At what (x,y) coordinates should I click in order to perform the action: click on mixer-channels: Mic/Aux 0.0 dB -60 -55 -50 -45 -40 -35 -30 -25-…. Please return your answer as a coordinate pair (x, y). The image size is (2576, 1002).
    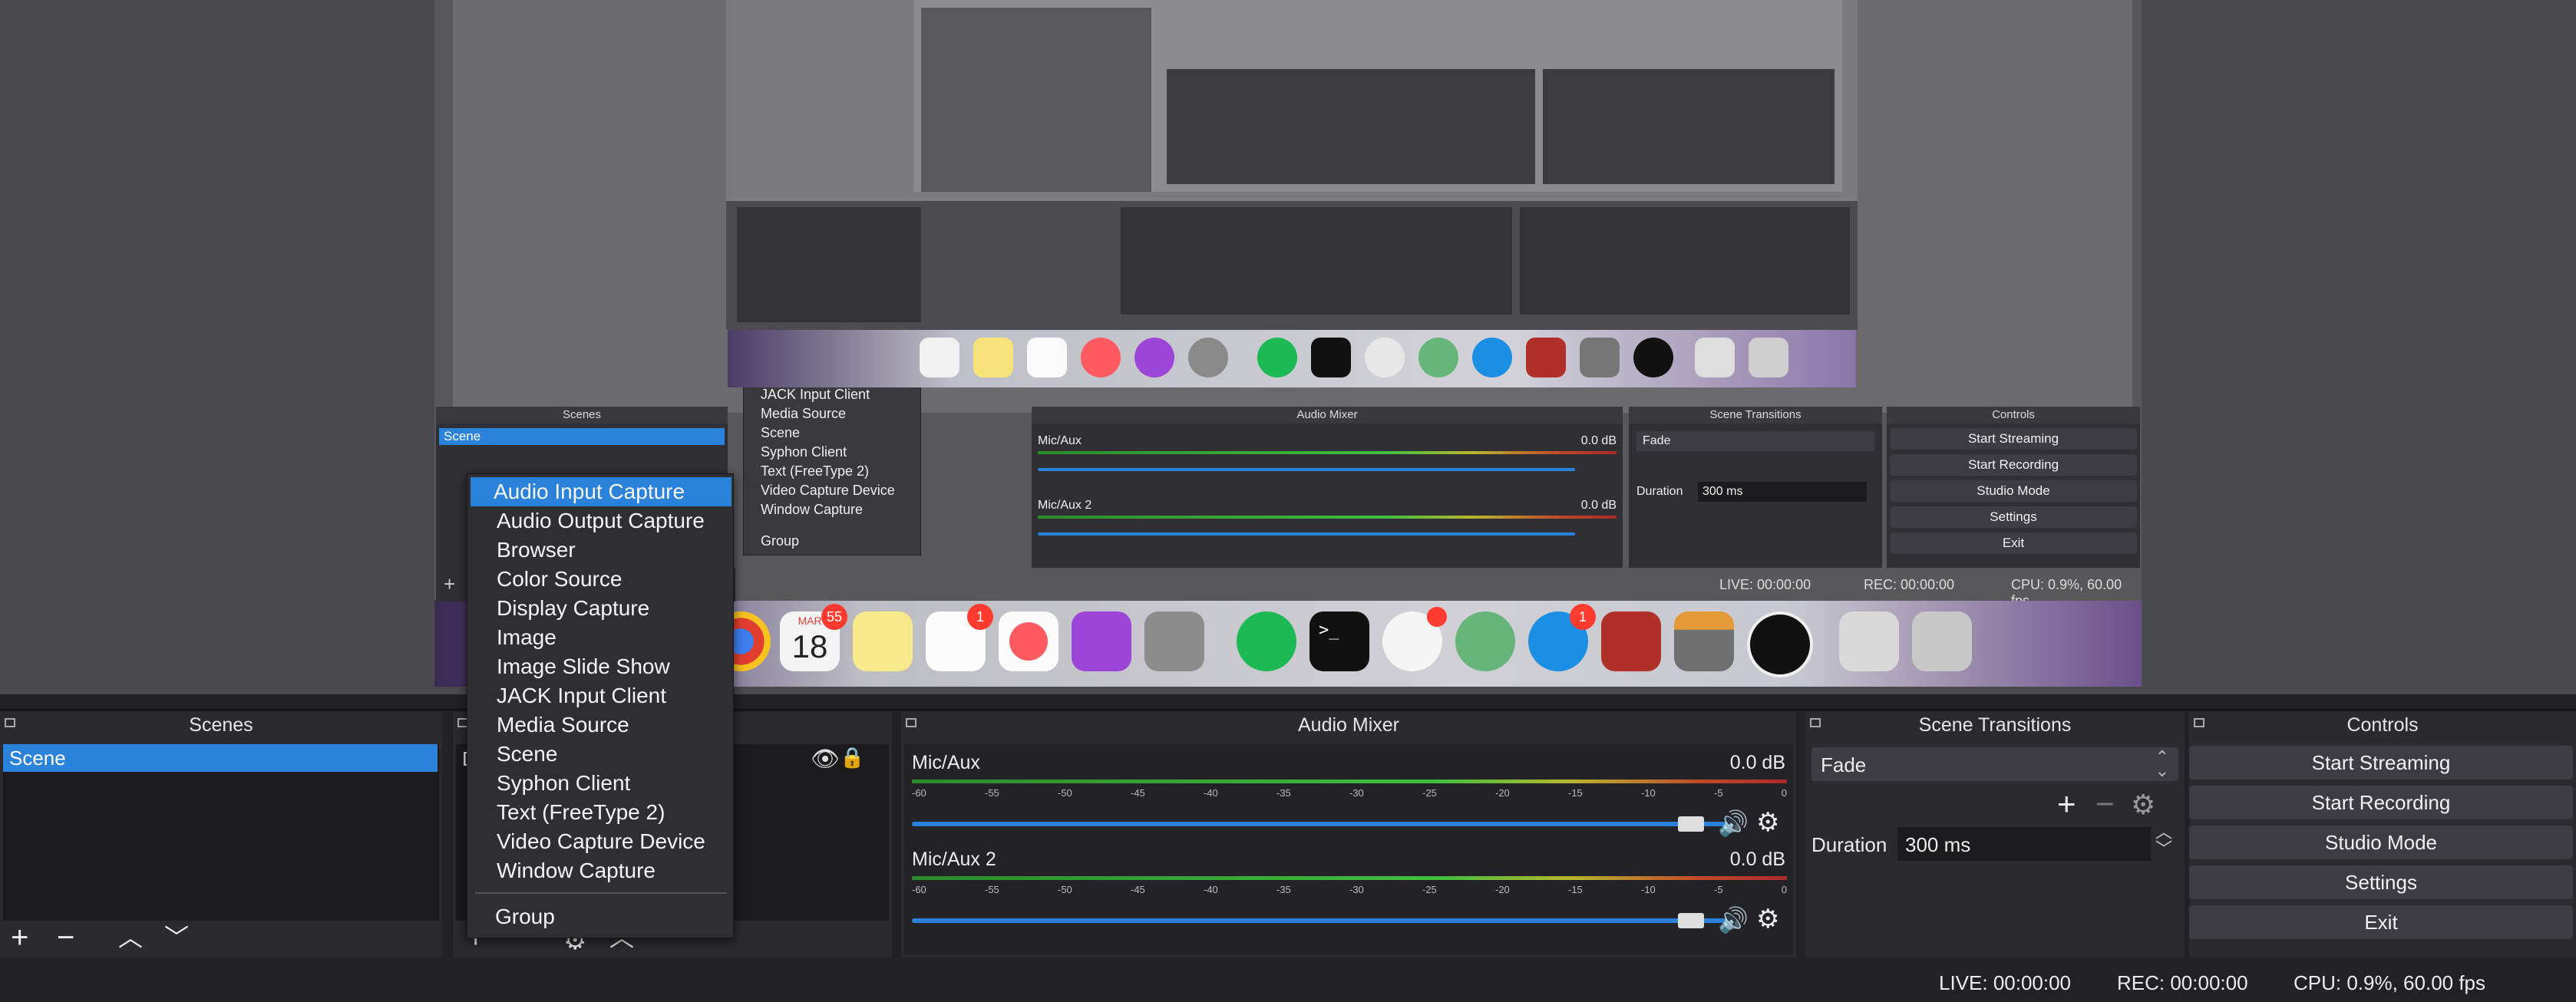
    Looking at the image, I should click on (1348, 849).